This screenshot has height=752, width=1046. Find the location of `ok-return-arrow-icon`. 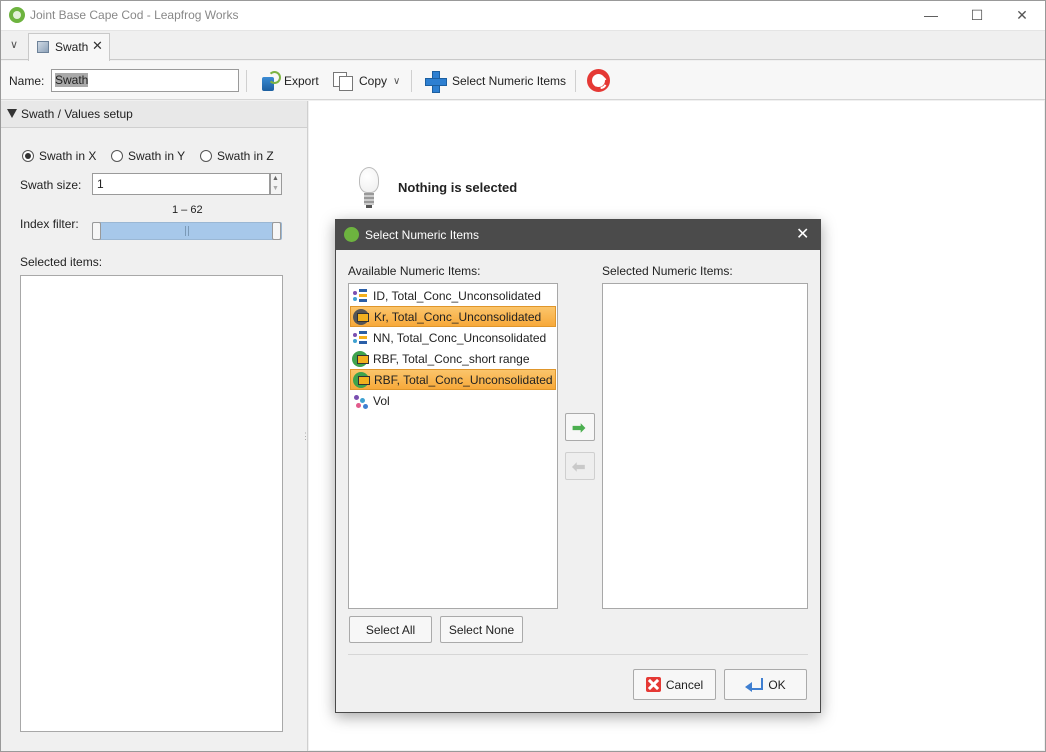

ok-return-arrow-icon is located at coordinates (754, 684).